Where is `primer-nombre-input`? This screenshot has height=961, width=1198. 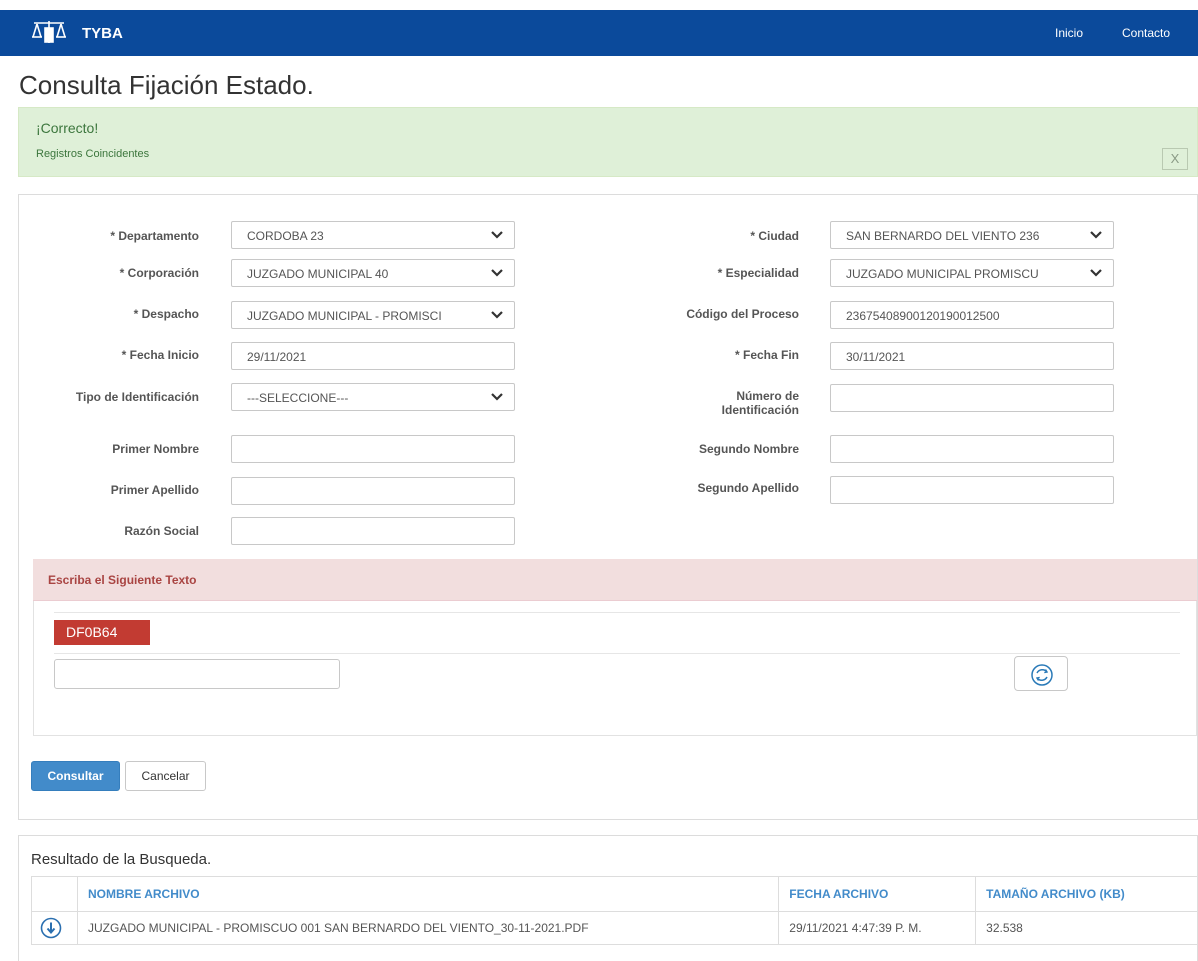
primer-nombre-input is located at coordinates (373, 449).